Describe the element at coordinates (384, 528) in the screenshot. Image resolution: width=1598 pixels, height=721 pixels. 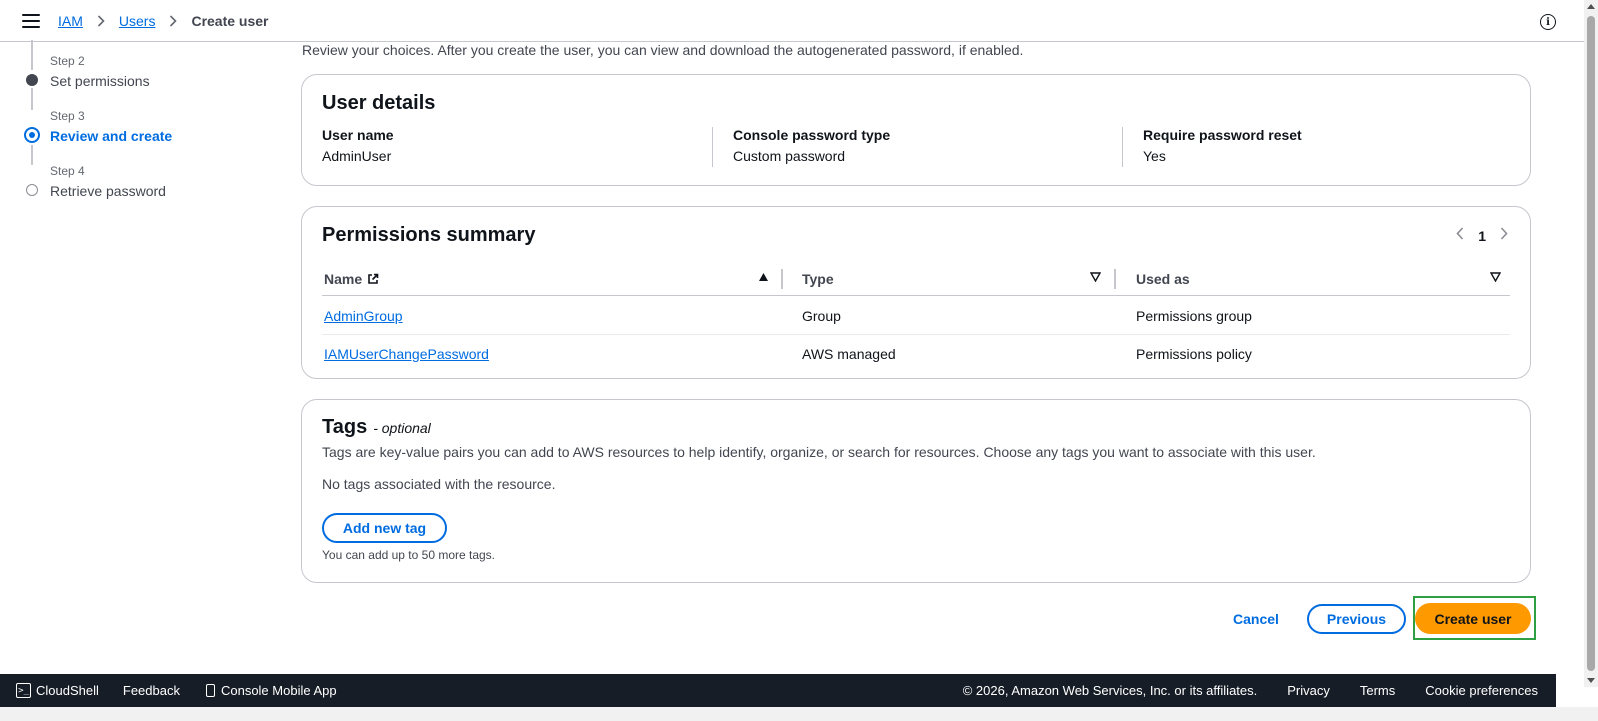
I see `add-new-tag-button: Add new tag` at that location.